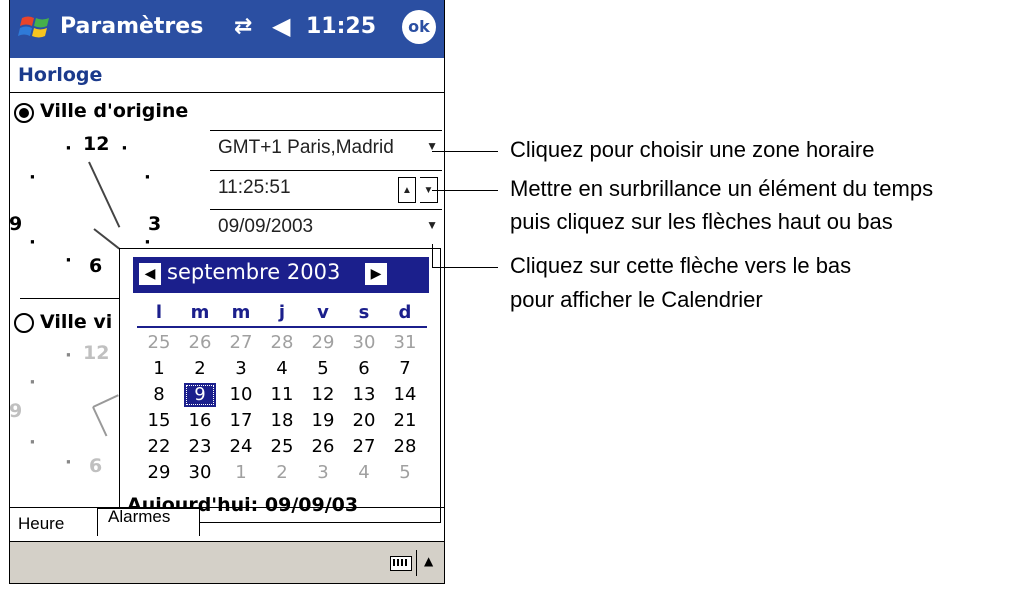 This screenshot has height=589, width=1034. Describe the element at coordinates (24, 323) in the screenshot. I see `visiting-city-radio` at that location.